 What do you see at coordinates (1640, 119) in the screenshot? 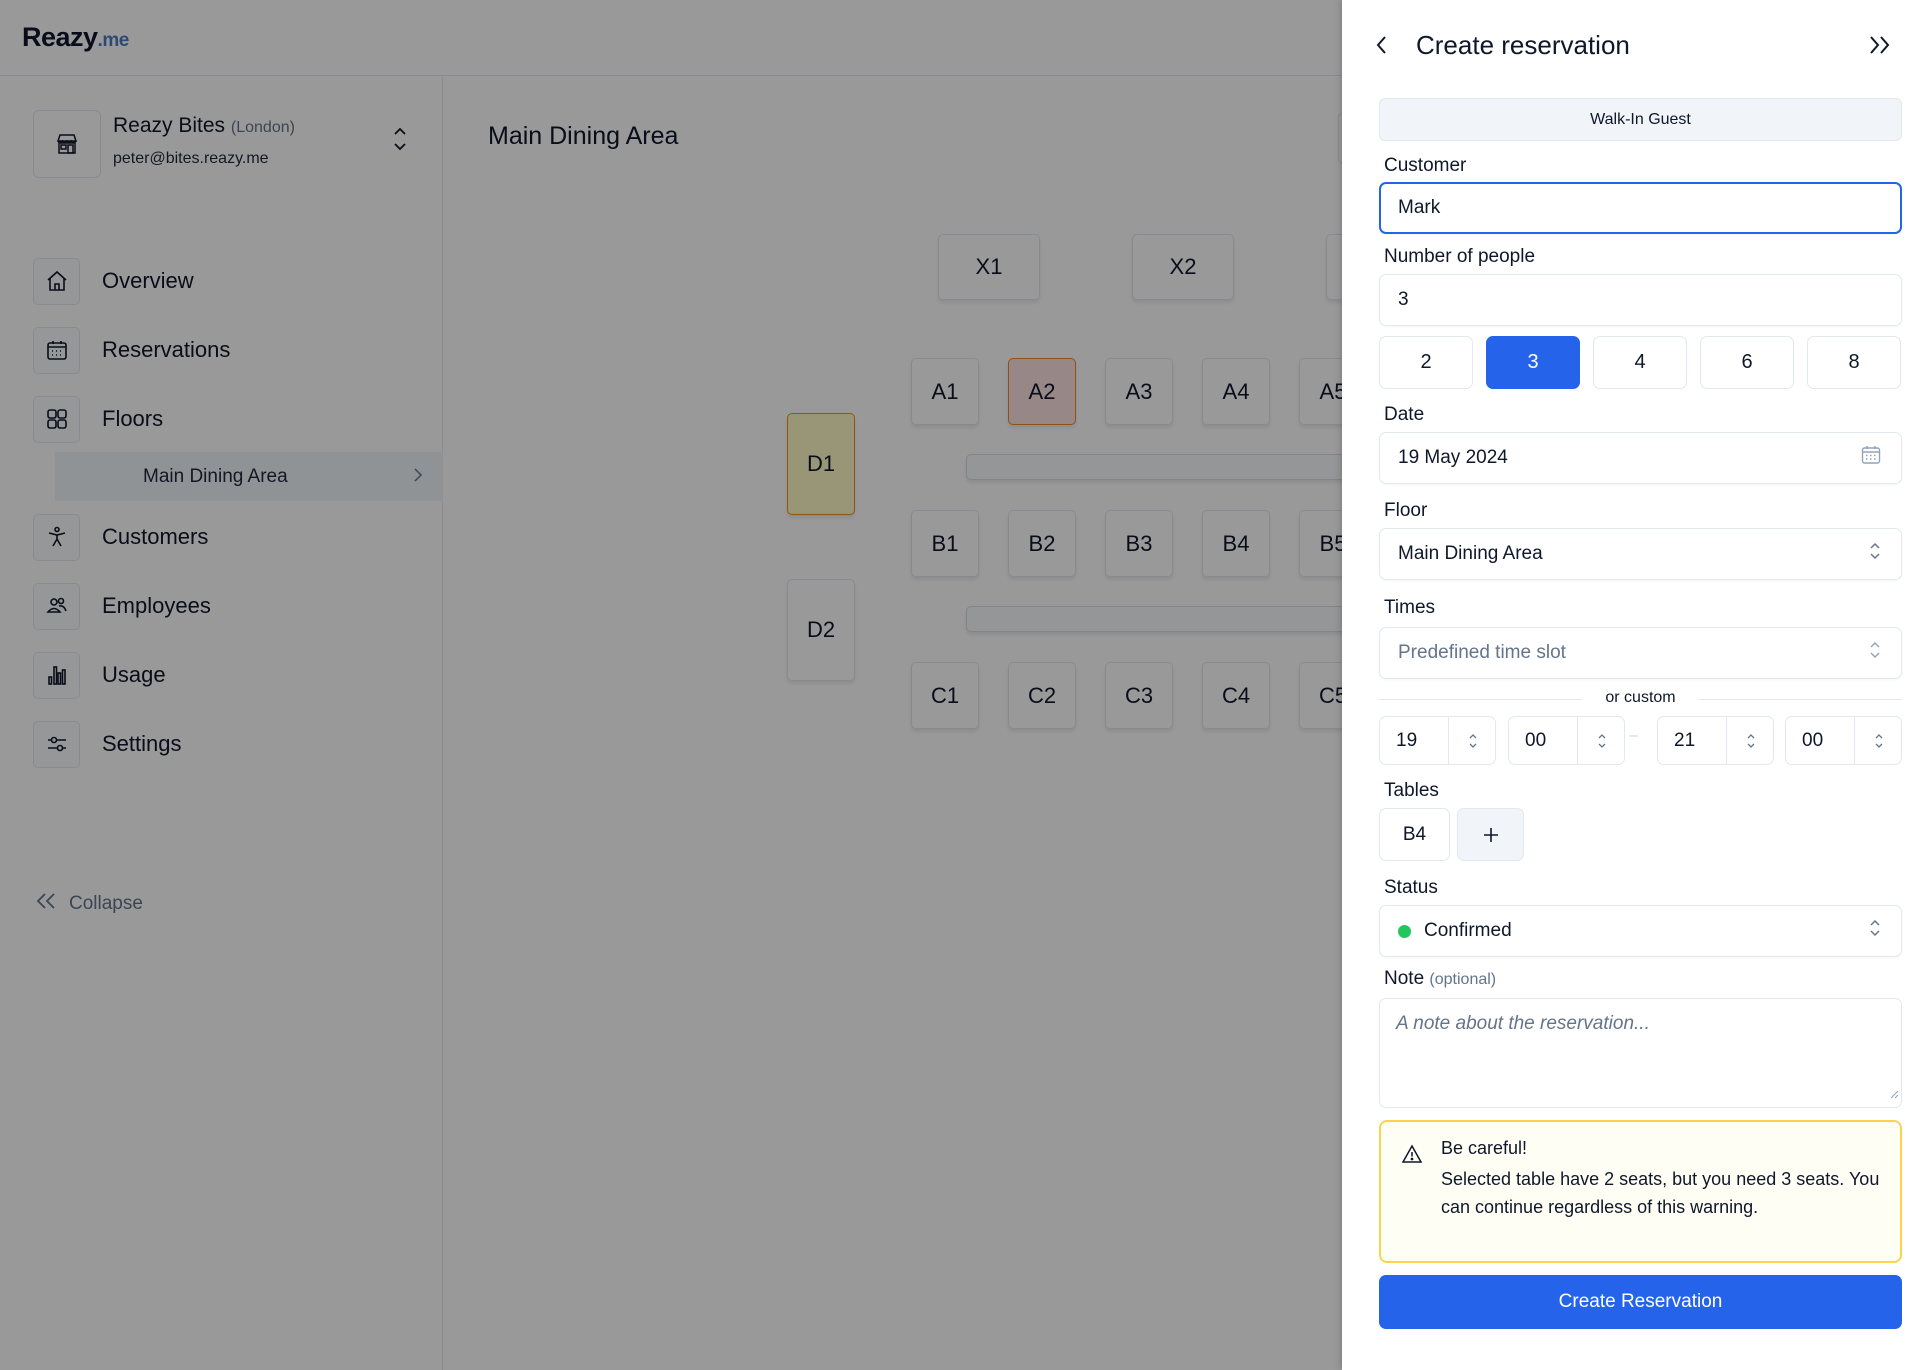
I see `walk-in-guest-button: Walk-In Guest` at bounding box center [1640, 119].